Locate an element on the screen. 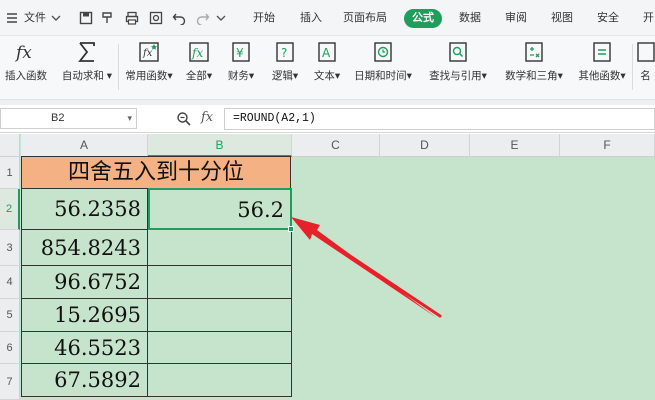  column-header-c: C is located at coordinates (336, 145).